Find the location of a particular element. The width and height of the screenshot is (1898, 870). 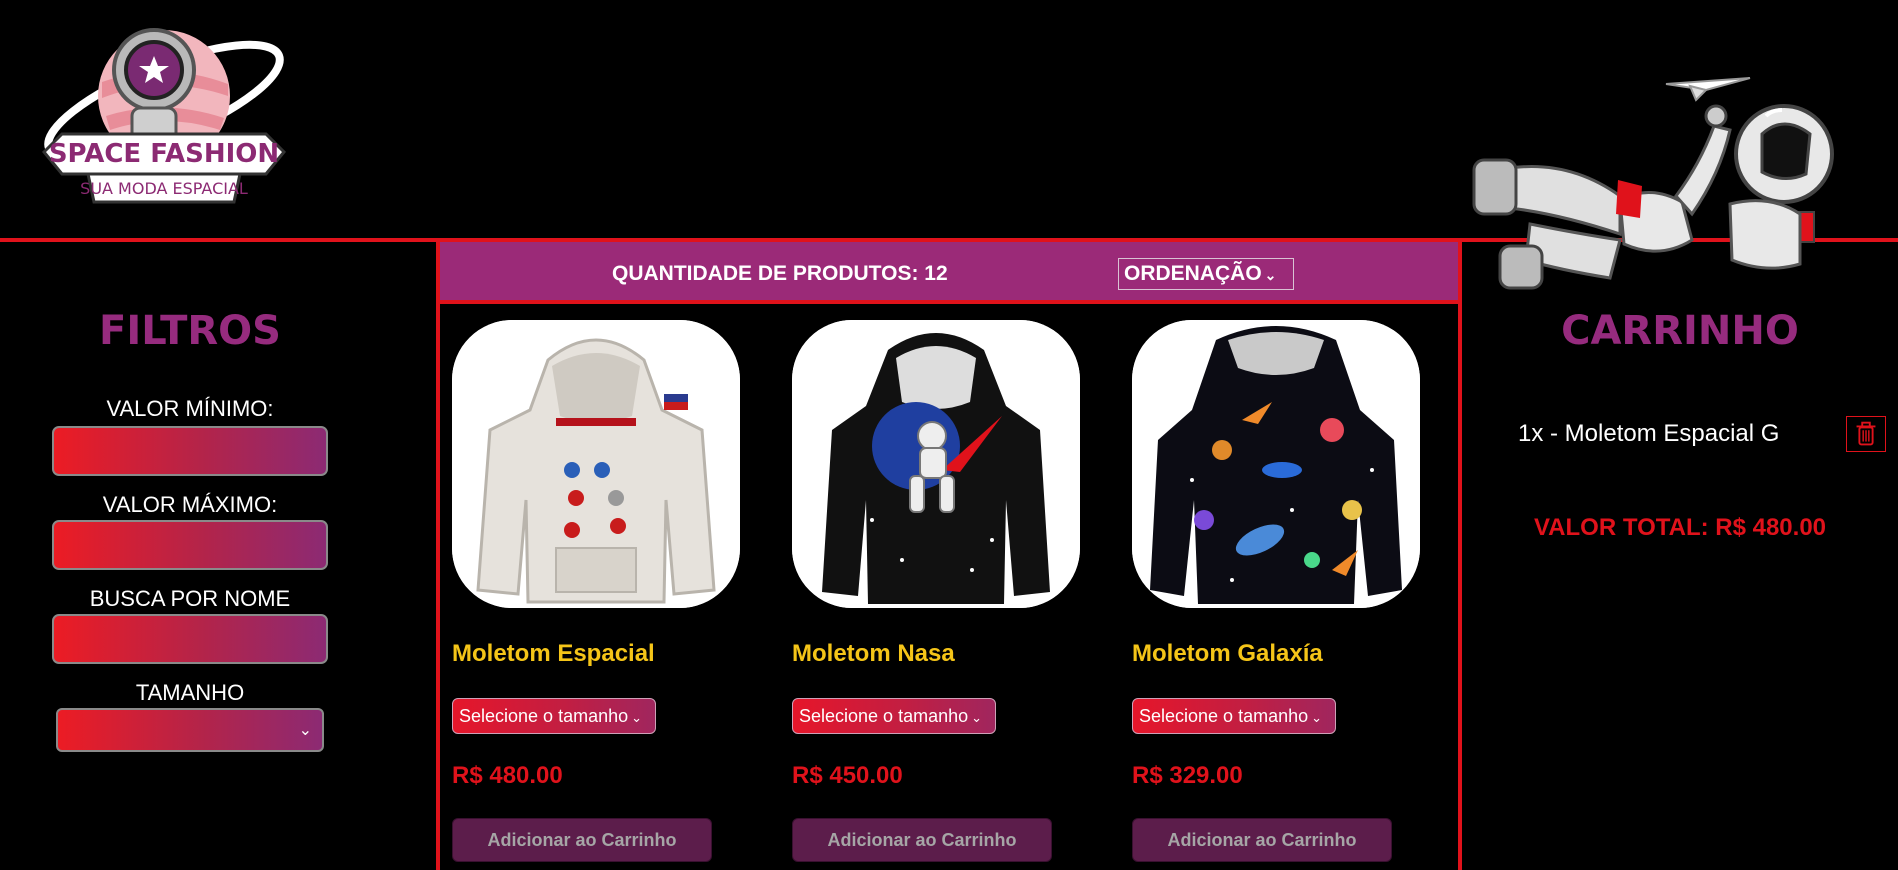

name-search-label: BUSCA POR NOME is located at coordinates (190, 598).